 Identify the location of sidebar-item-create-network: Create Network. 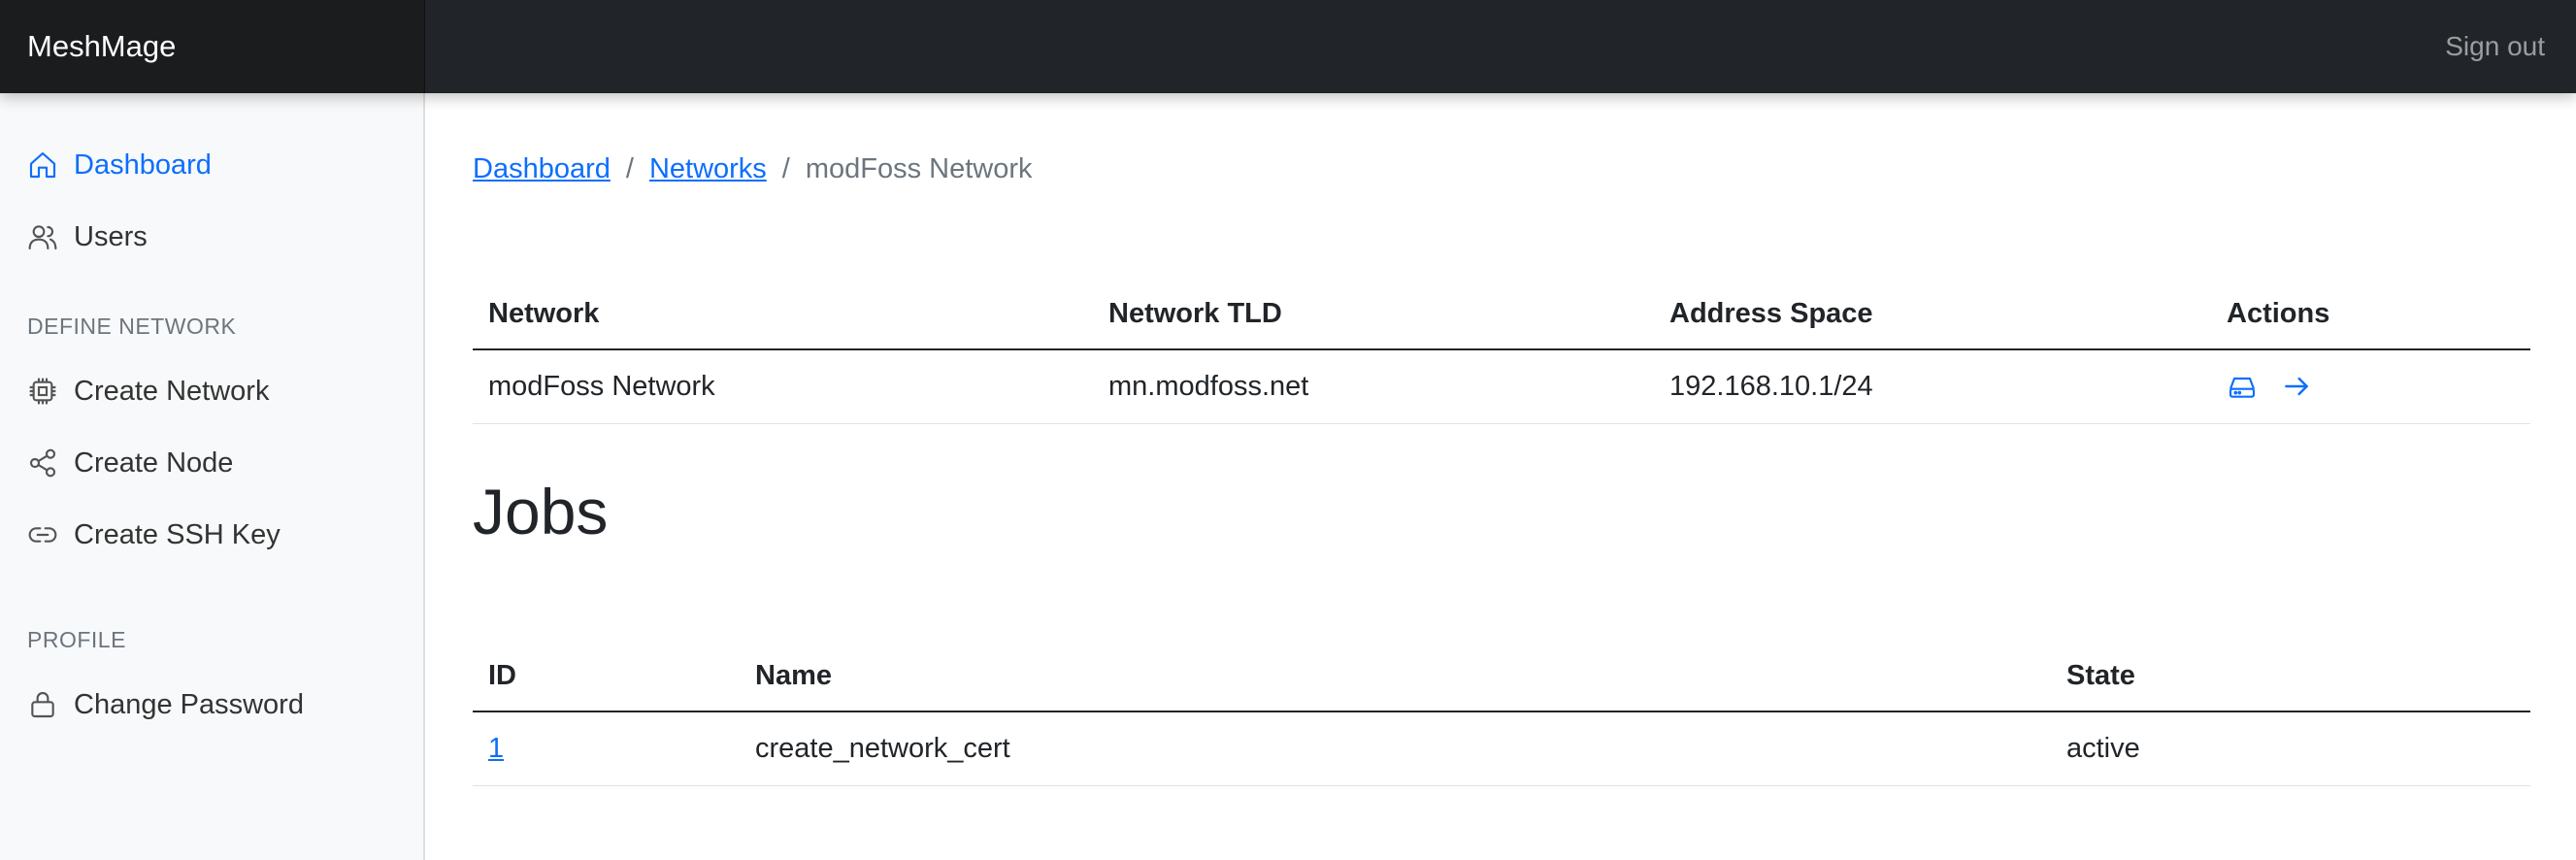
(148, 391).